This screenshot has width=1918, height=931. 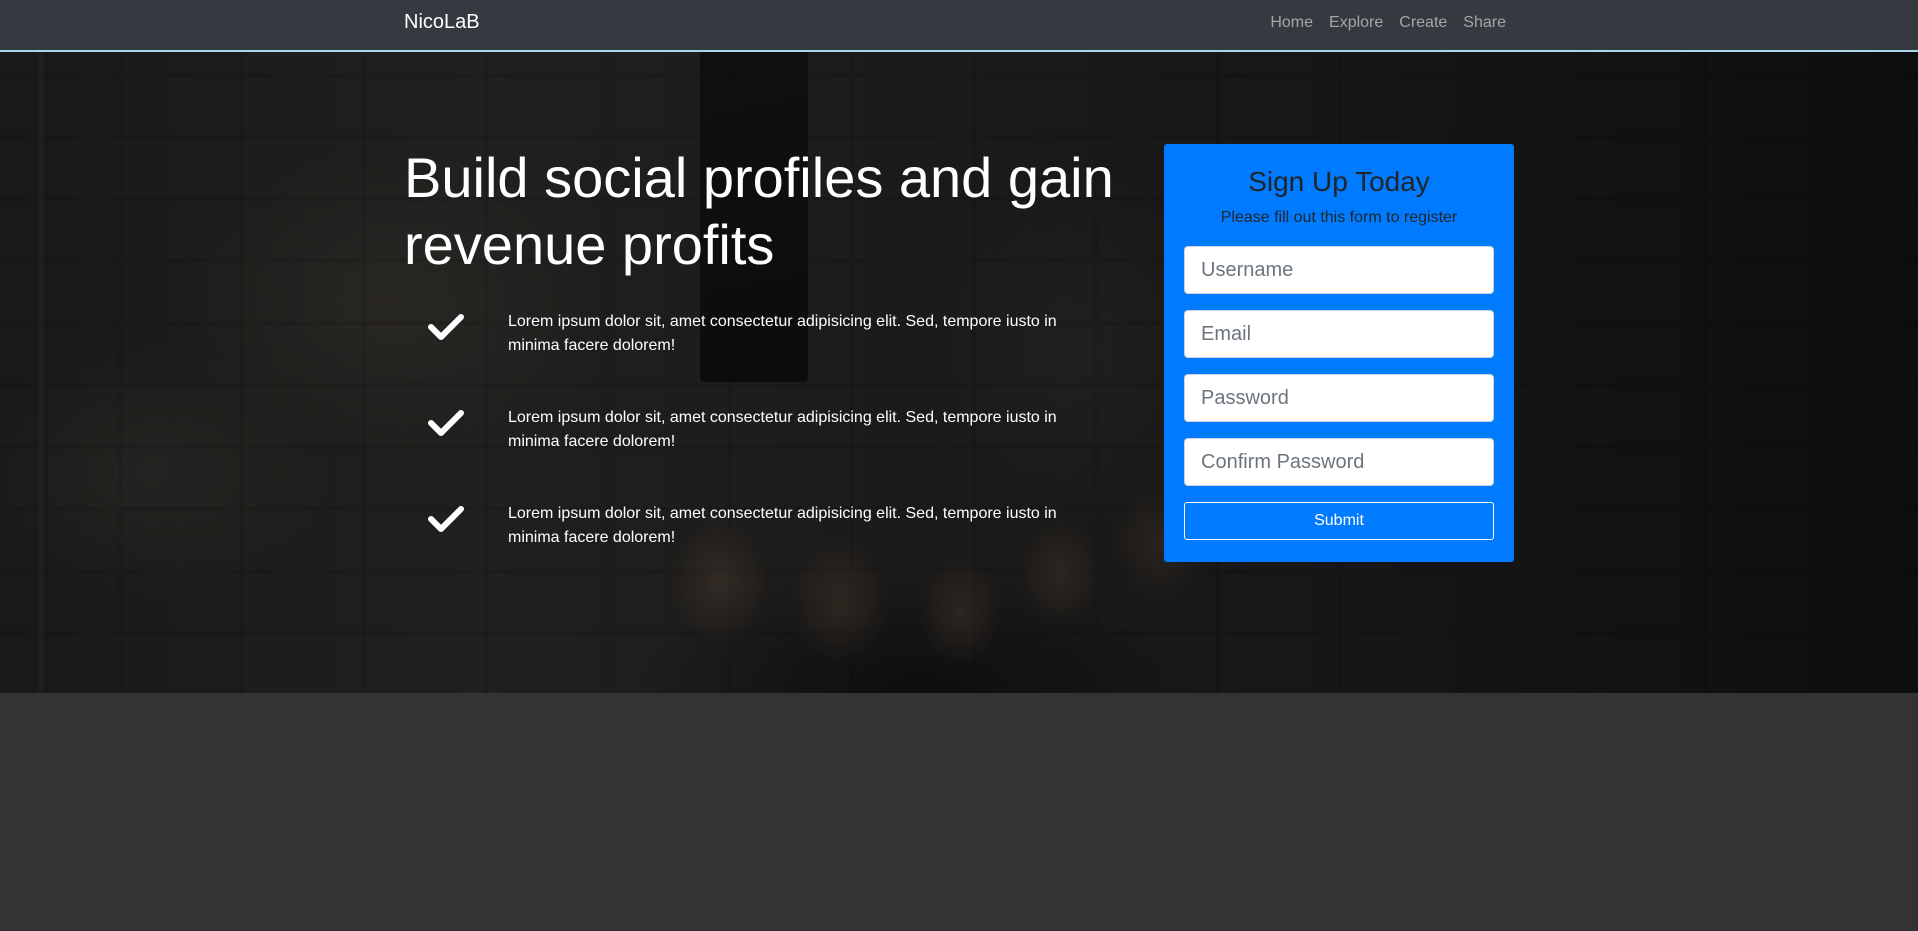 I want to click on password-field, so click(x=1339, y=398).